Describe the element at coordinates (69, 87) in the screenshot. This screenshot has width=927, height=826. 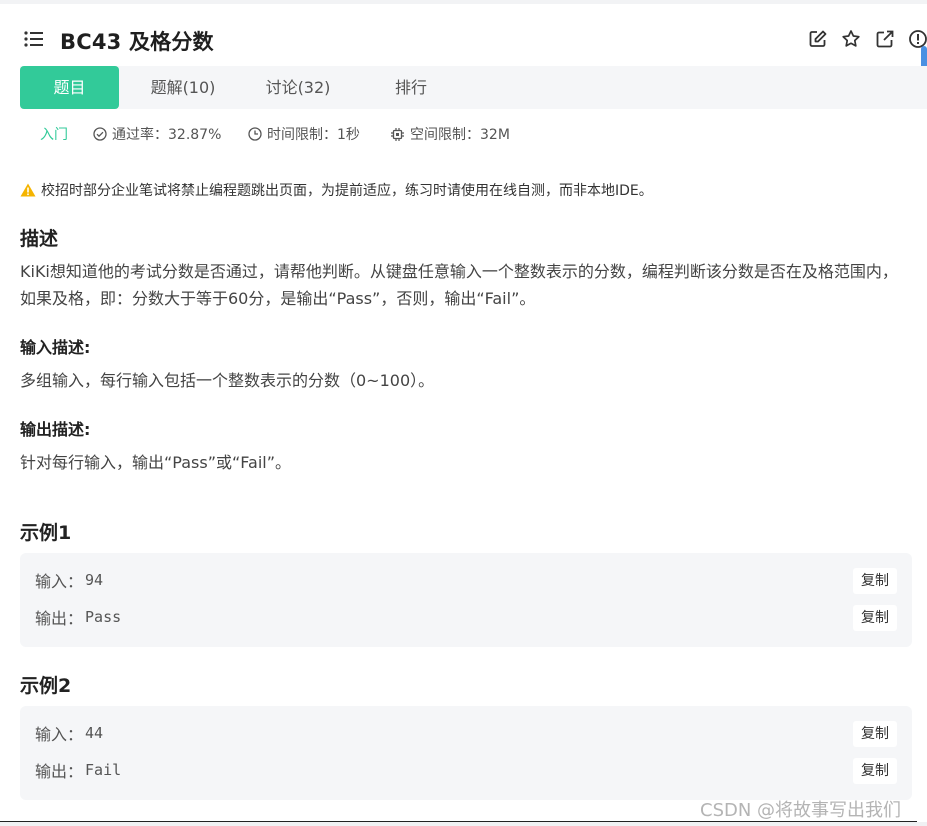
I see `tab-problem: 题目` at that location.